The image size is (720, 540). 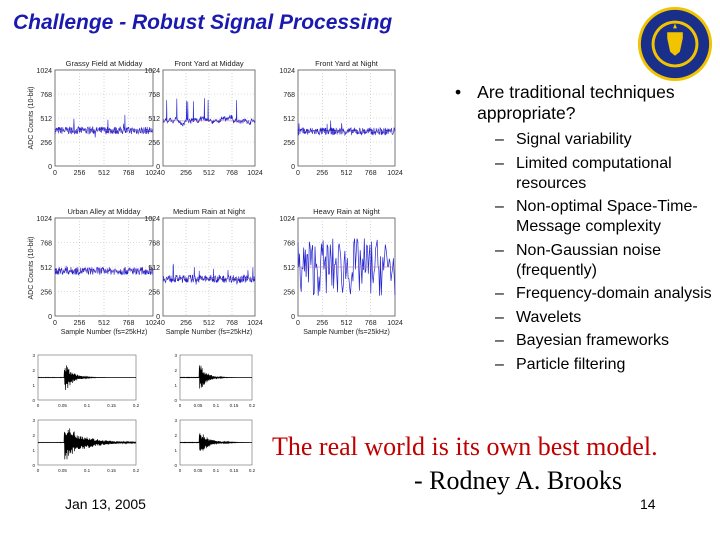 What do you see at coordinates (605, 341) in the screenshot?
I see `sub-bullet: – Bayesian frameworks` at bounding box center [605, 341].